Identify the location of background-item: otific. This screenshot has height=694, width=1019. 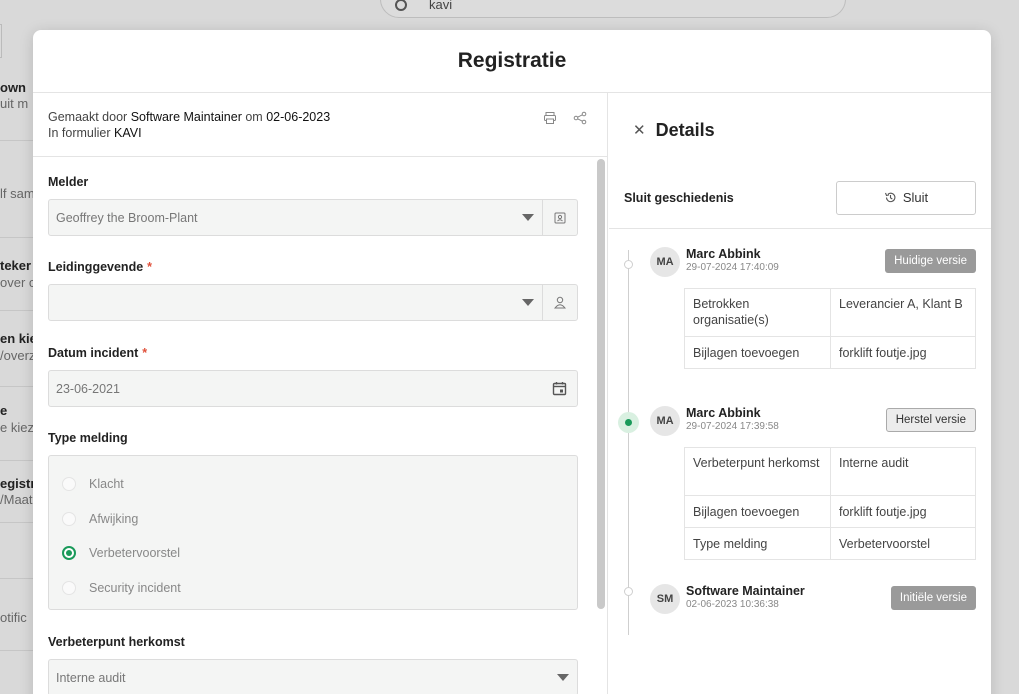
(13, 617).